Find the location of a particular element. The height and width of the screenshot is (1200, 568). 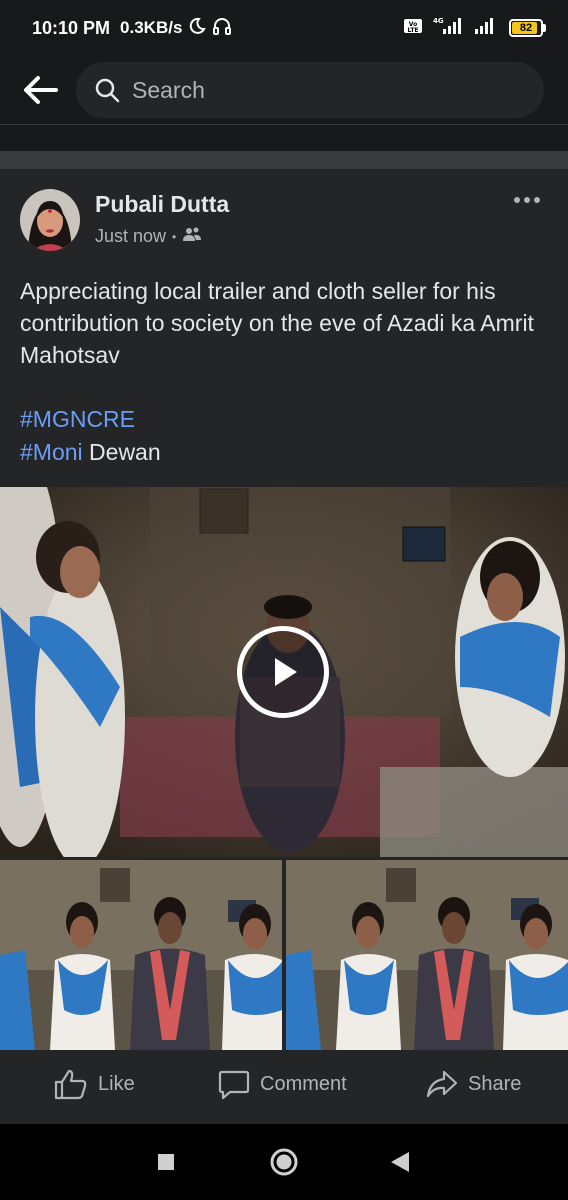

svg-text: LTE is located at coordinates (412, 30).